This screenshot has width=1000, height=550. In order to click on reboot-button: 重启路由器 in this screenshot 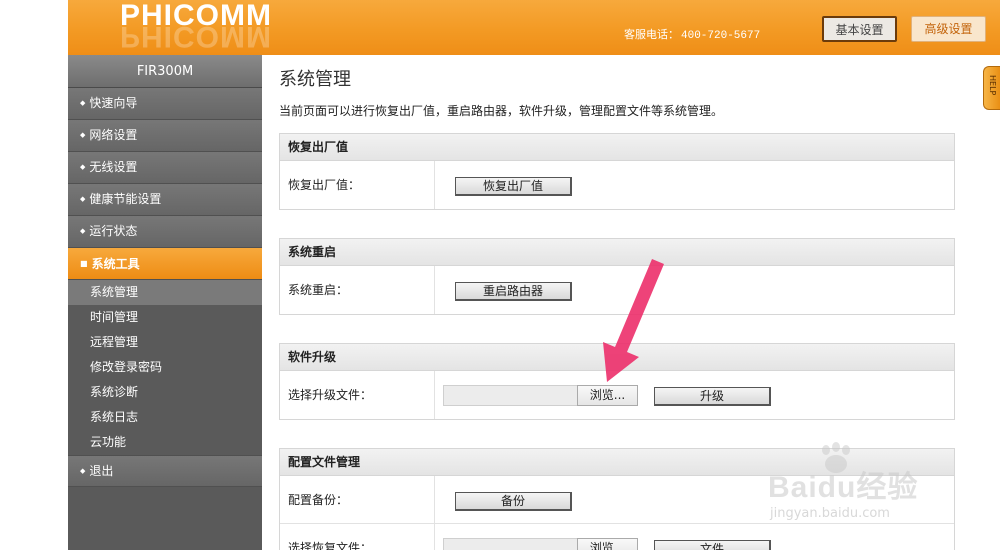, I will do `click(513, 291)`.